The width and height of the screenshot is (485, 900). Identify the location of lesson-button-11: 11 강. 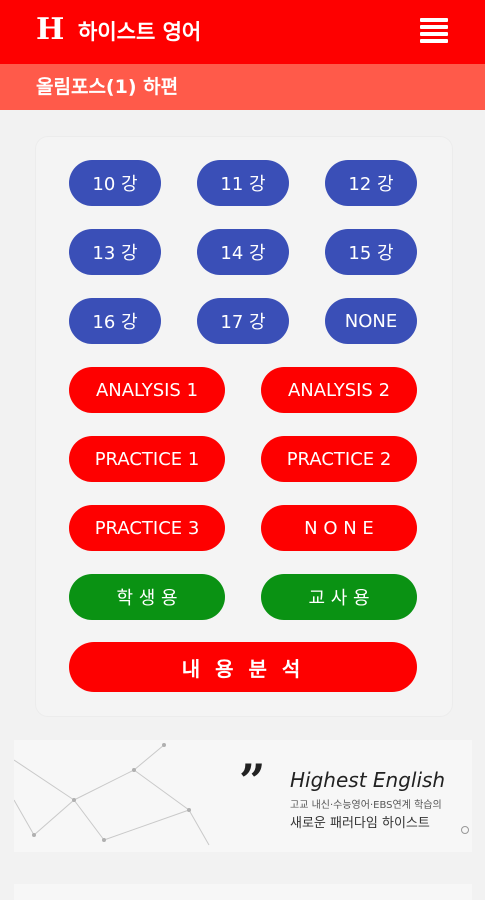
(243, 183).